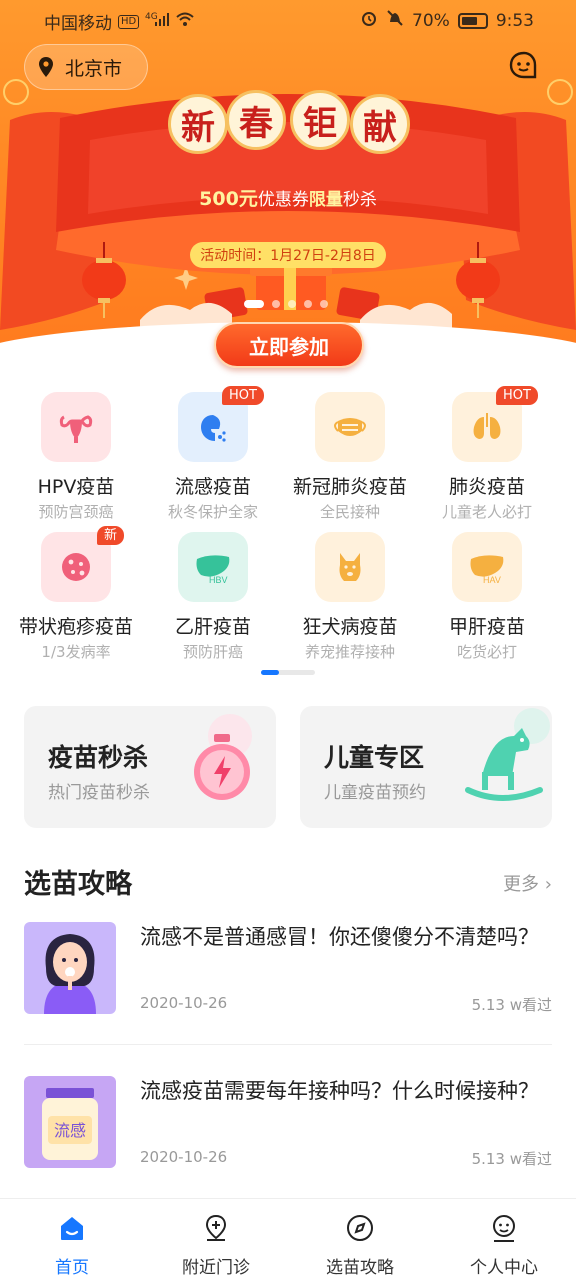 Image resolution: width=576 pixels, height=1280 pixels. Describe the element at coordinates (213, 570) in the screenshot. I see `liver-hbv-icon: HBV` at that location.